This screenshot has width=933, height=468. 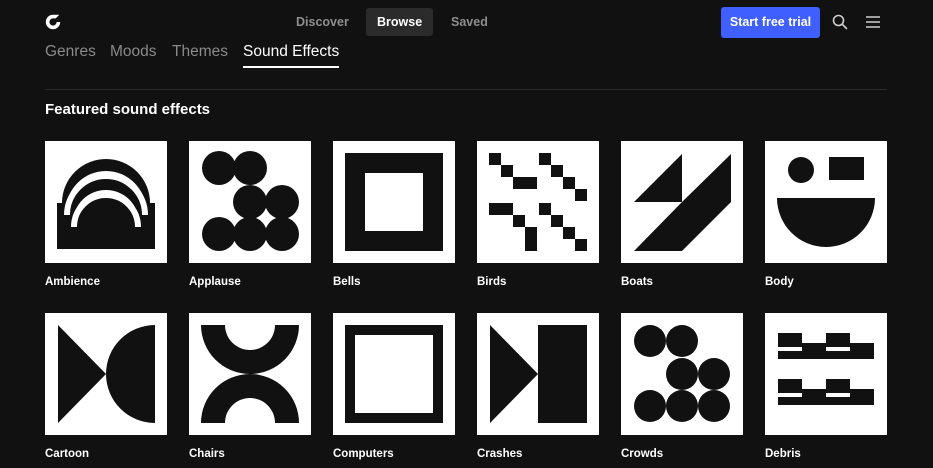 I want to click on nav-discover: Discover, so click(x=322, y=22).